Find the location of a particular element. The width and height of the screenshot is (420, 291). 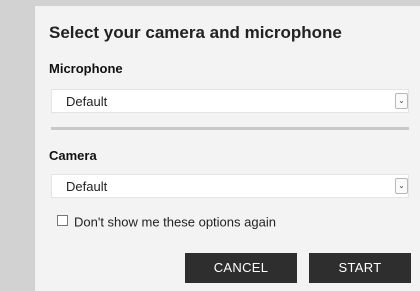

dont-show-again-checkbox is located at coordinates (62, 221).